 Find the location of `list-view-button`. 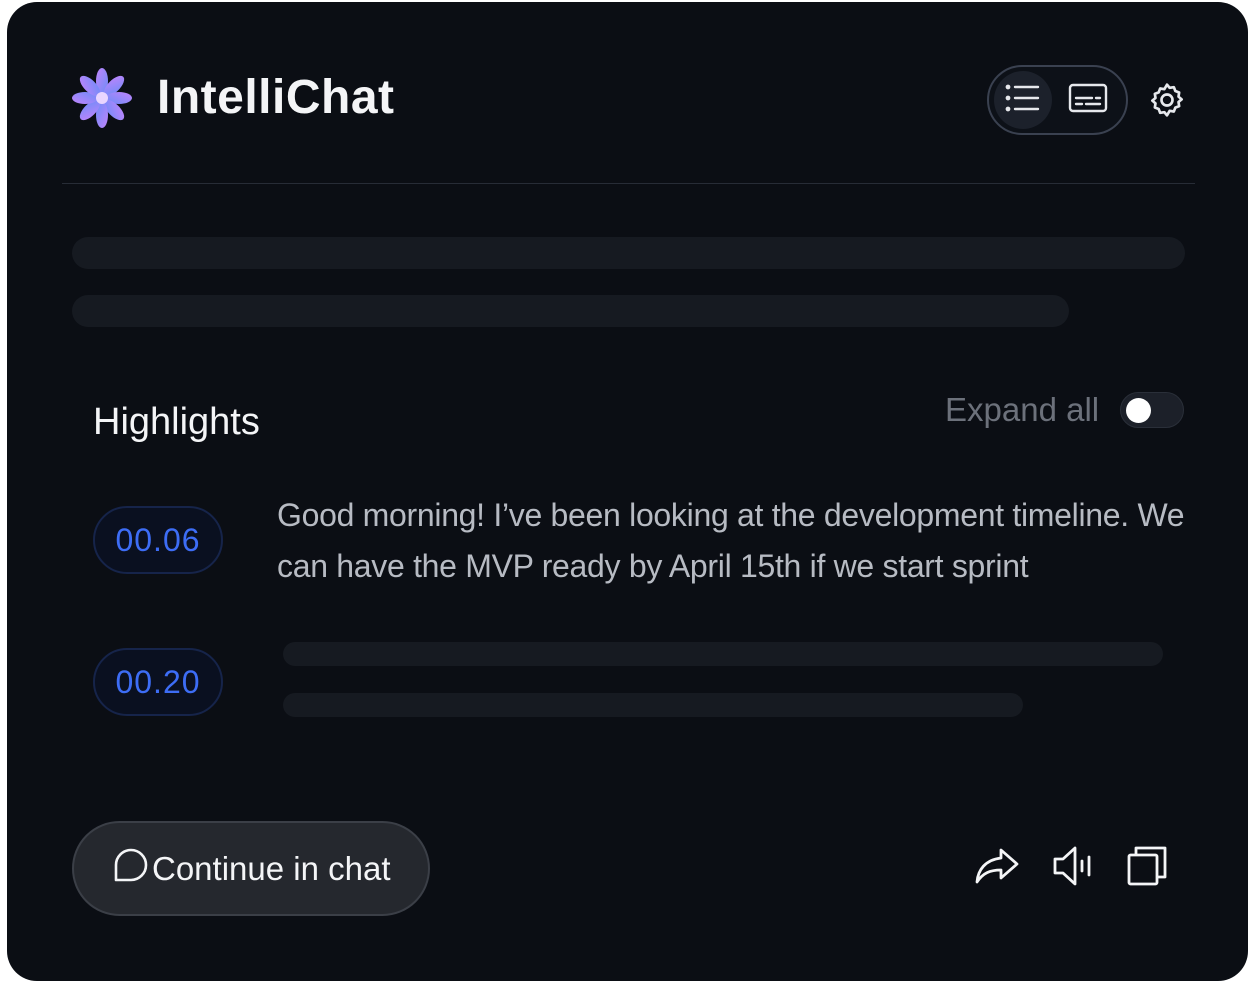

list-view-button is located at coordinates (1023, 100).